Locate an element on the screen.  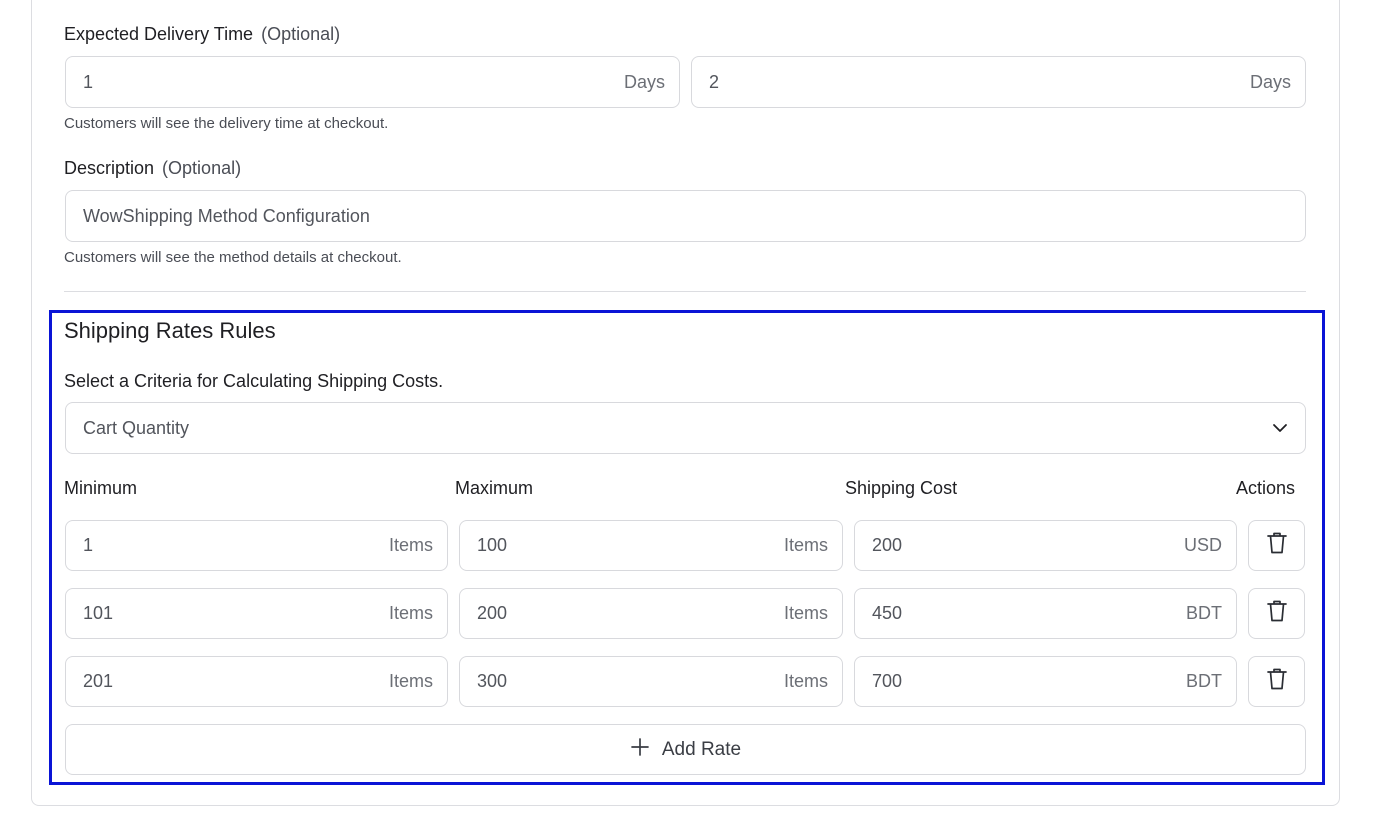
section-divider is located at coordinates (685, 291).